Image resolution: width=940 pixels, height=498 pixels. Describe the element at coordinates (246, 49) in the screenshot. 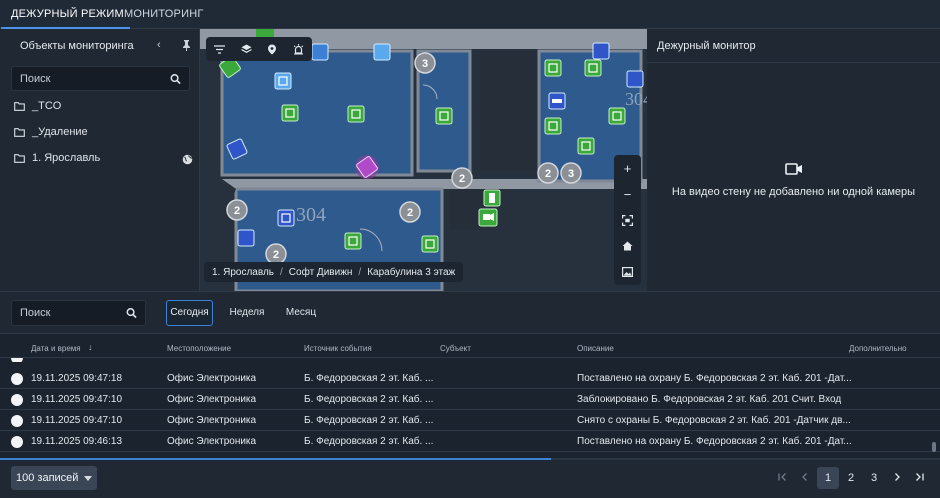

I see `layers-icon` at that location.